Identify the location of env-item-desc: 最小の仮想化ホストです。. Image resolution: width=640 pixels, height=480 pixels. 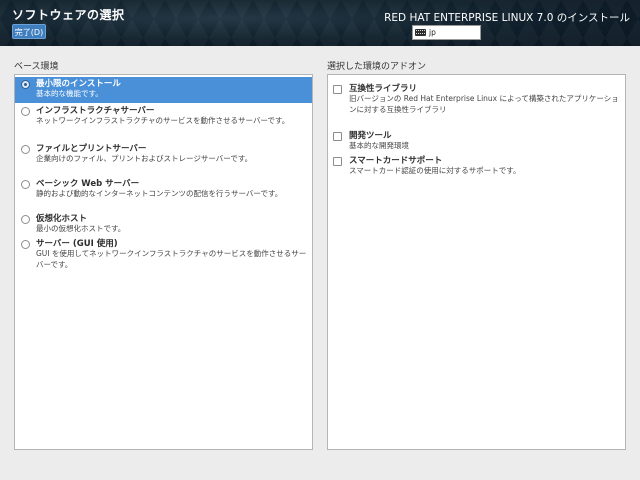
(81, 228).